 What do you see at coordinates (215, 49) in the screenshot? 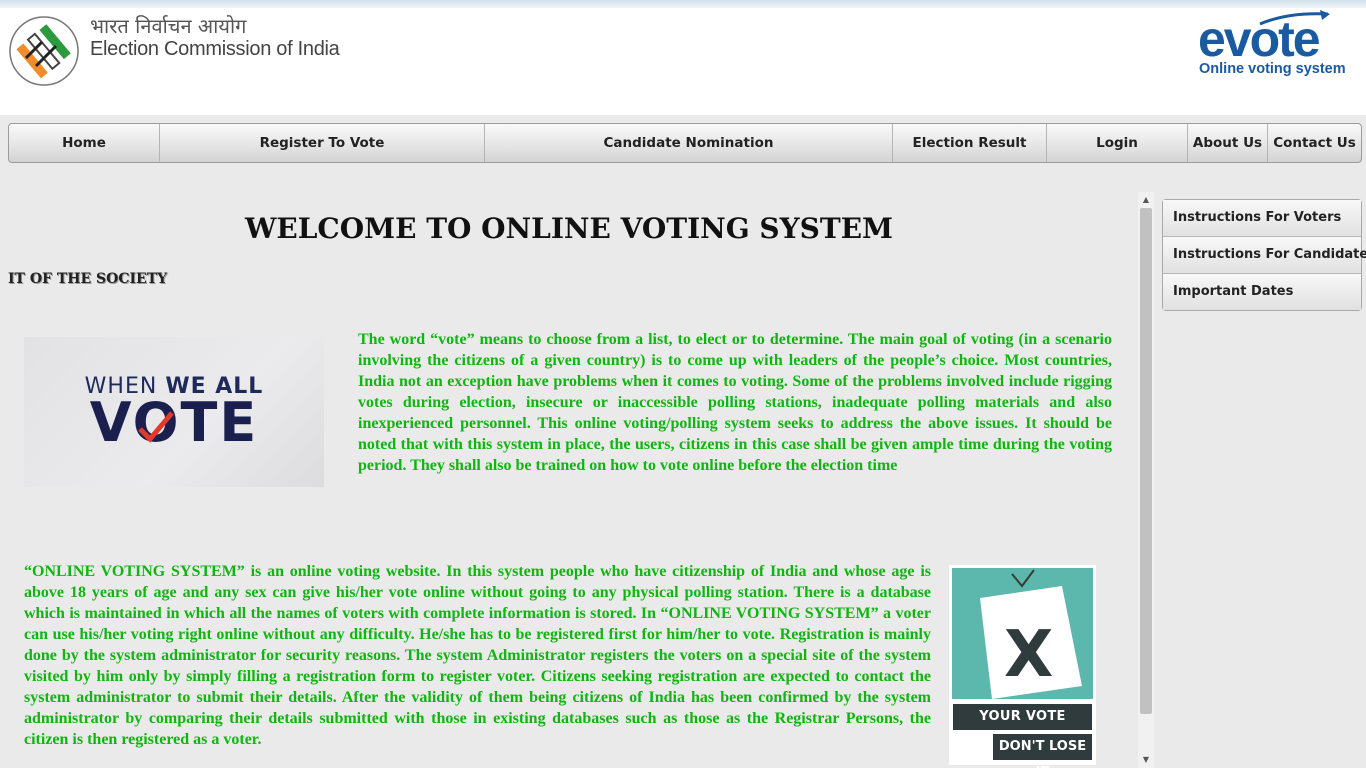
I see `org-name-english: Election Commission of India` at bounding box center [215, 49].